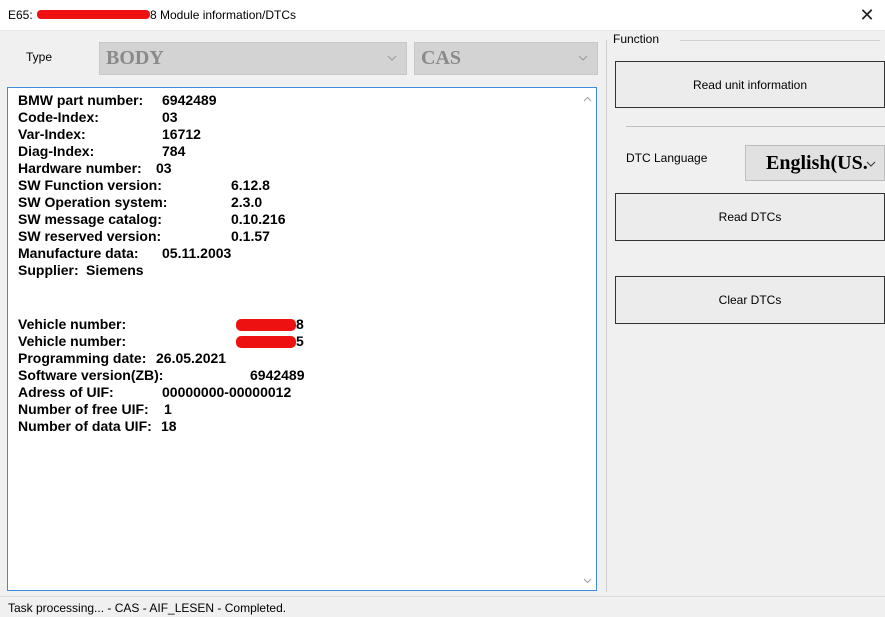  Describe the element at coordinates (66, 392) in the screenshot. I see `info-key: Adress of UIF:` at that location.